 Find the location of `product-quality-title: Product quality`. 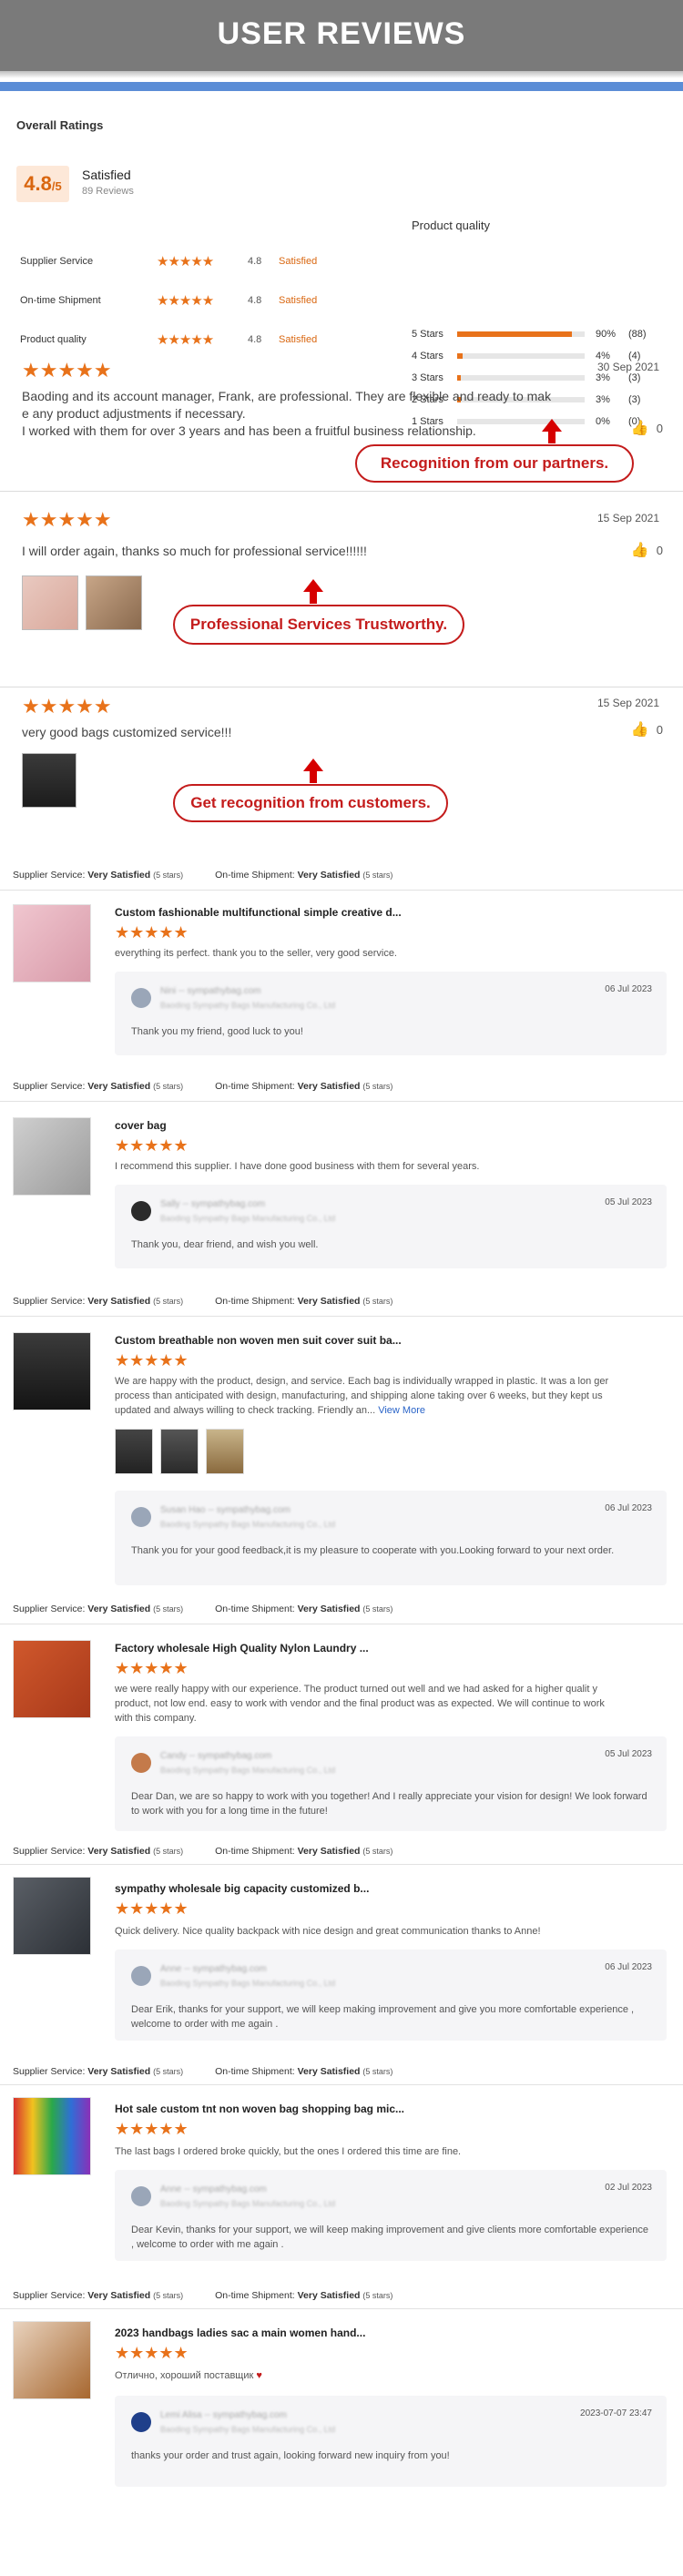

product-quality-title: Product quality is located at coordinates (451, 225).